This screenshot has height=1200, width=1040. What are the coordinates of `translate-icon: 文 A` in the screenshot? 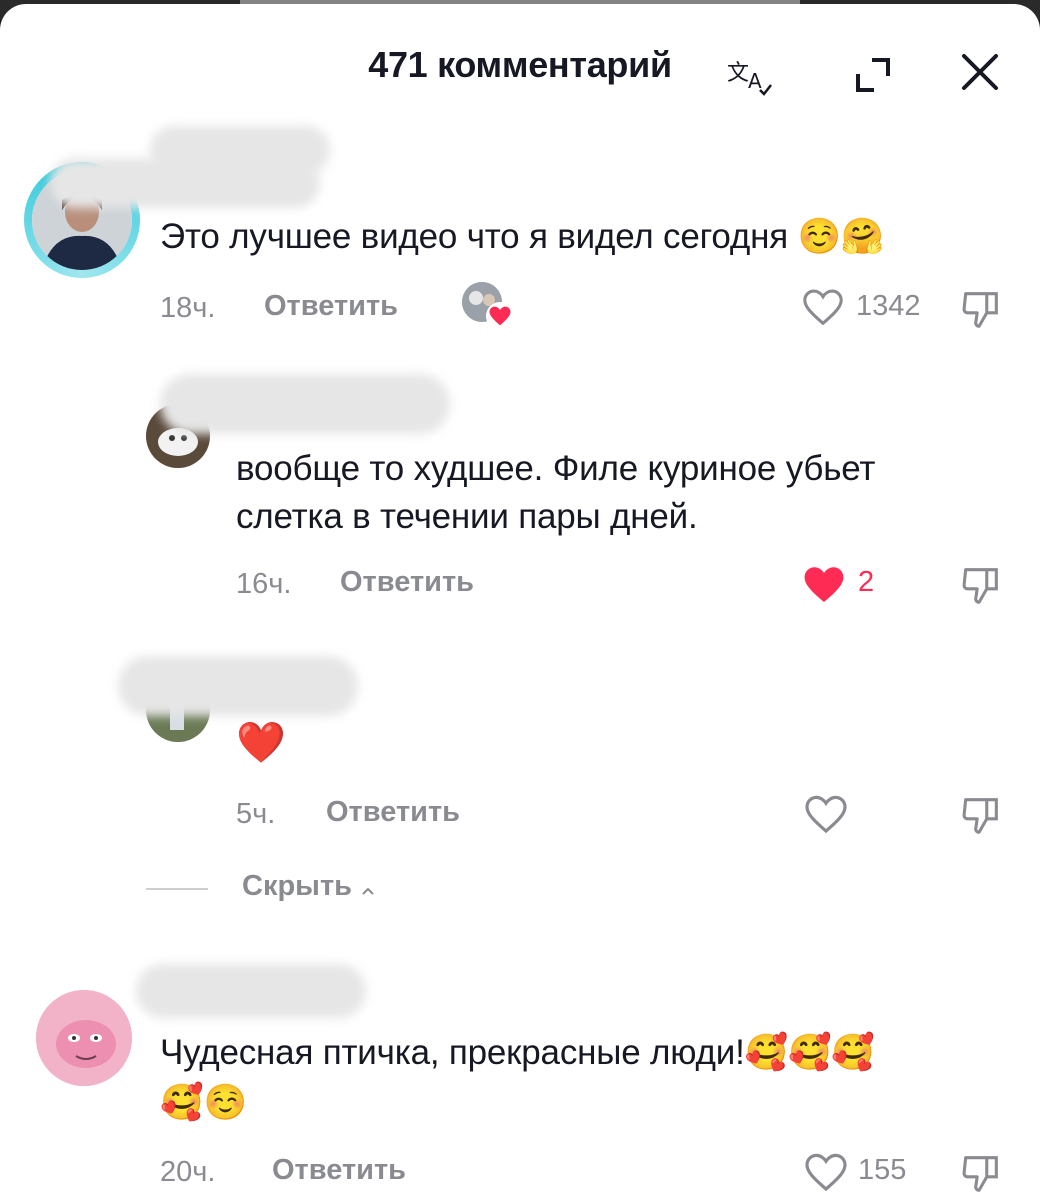 It's located at (749, 75).